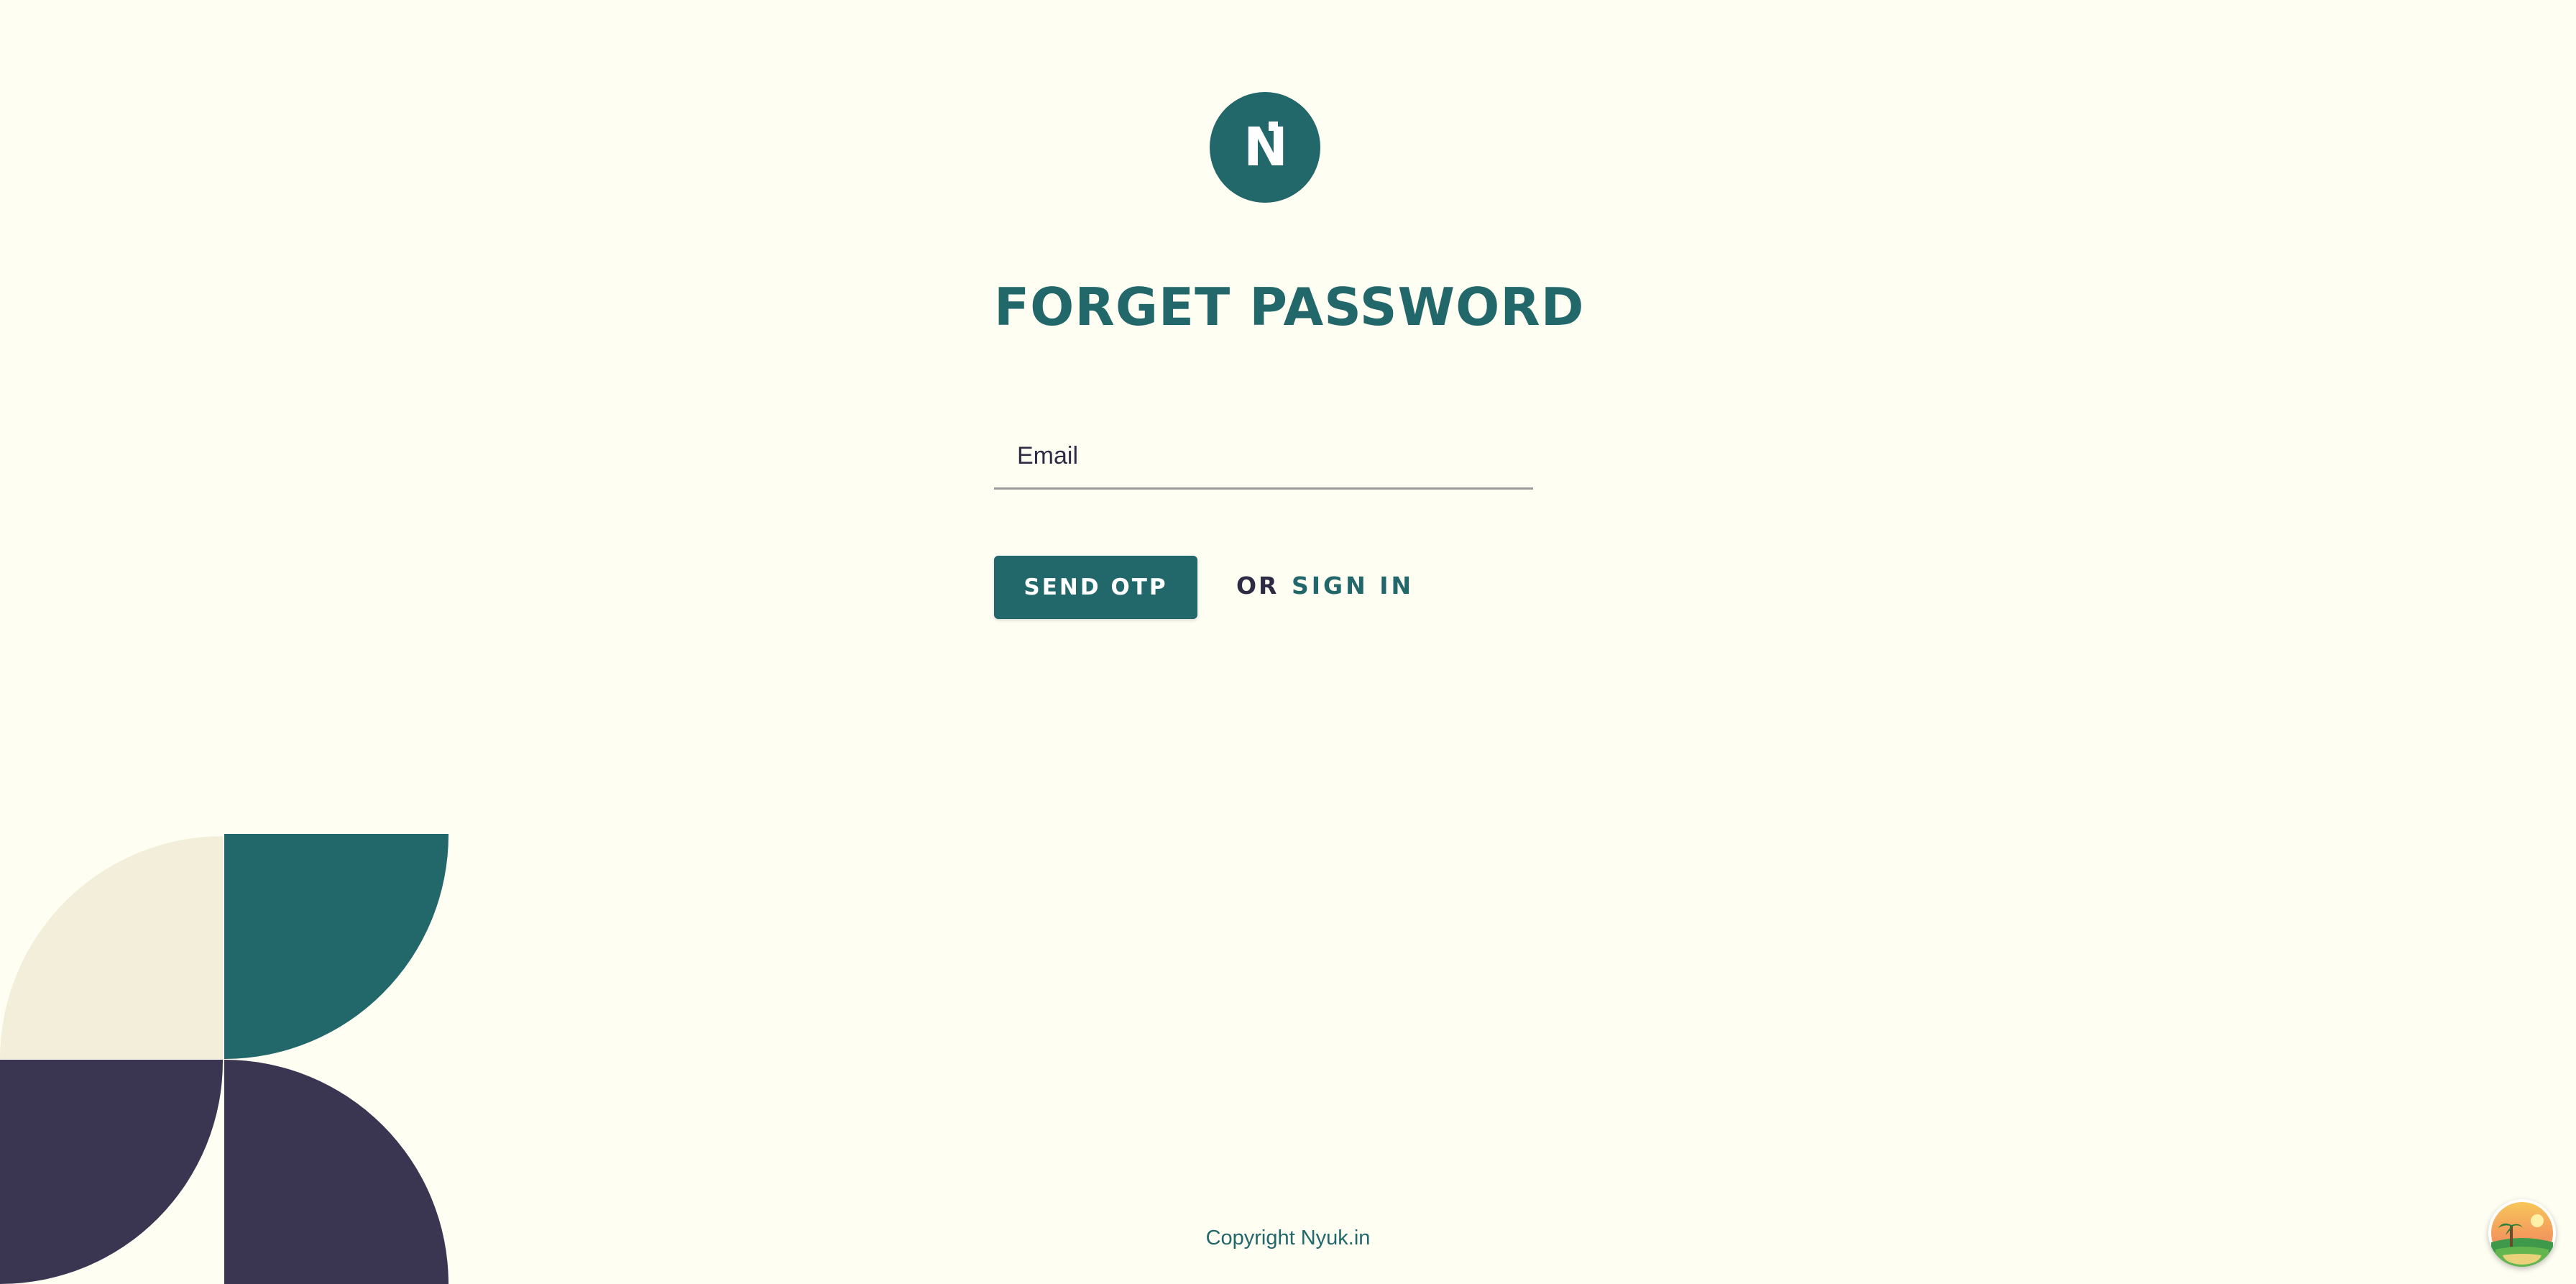 This screenshot has height=1284, width=2576. I want to click on logo-letter: N, so click(1265, 147).